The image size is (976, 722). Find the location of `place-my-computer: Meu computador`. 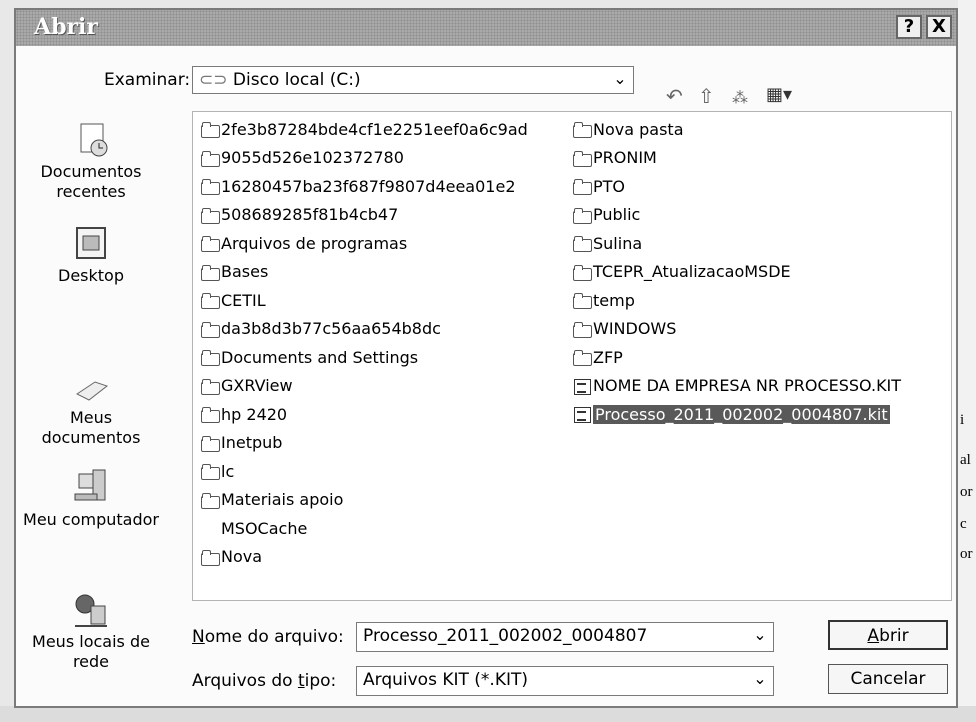

place-my-computer: Meu computador is located at coordinates (91, 498).